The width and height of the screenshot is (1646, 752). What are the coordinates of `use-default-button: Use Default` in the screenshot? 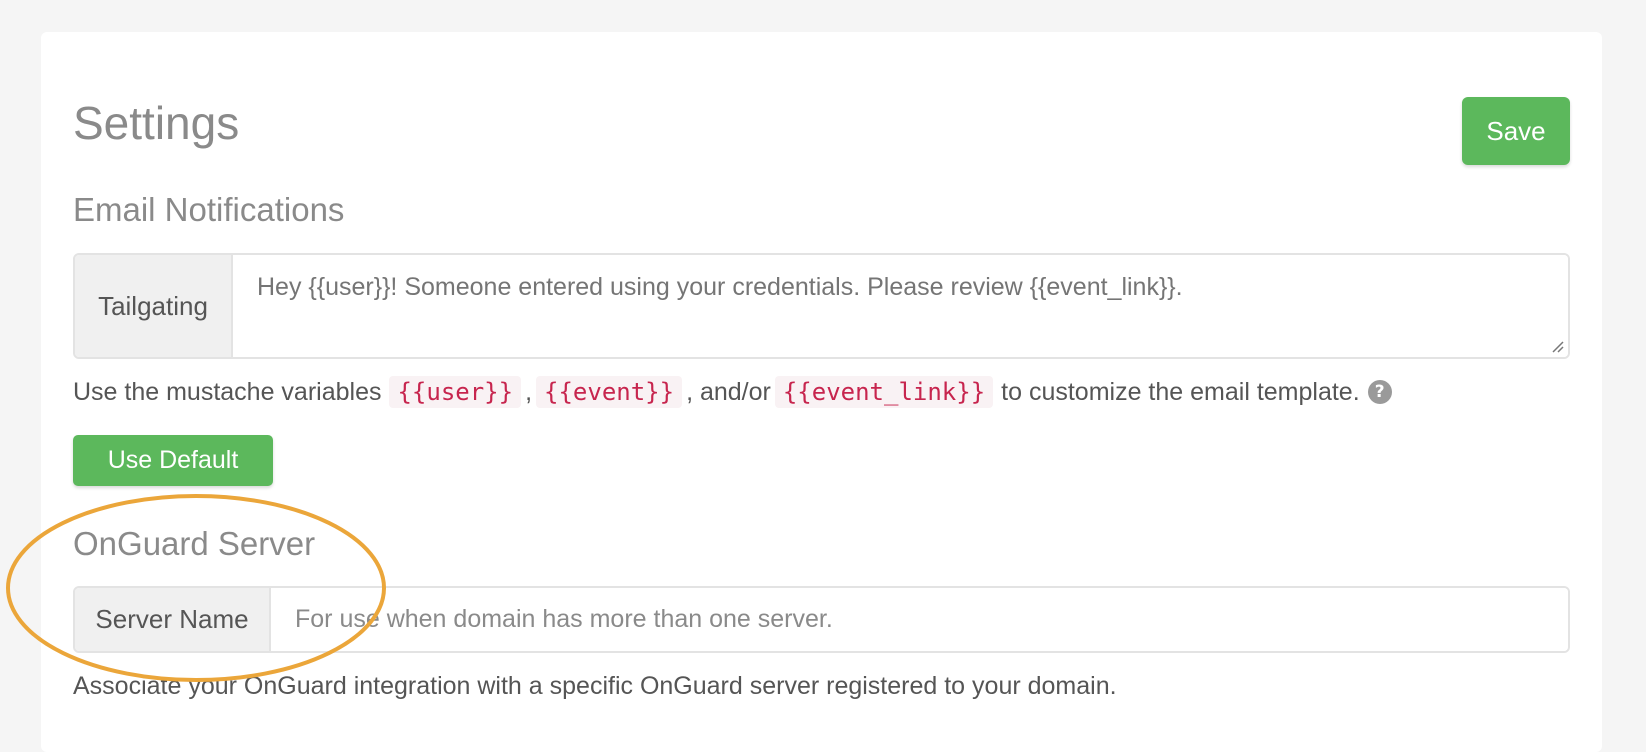 It's located at (173, 460).